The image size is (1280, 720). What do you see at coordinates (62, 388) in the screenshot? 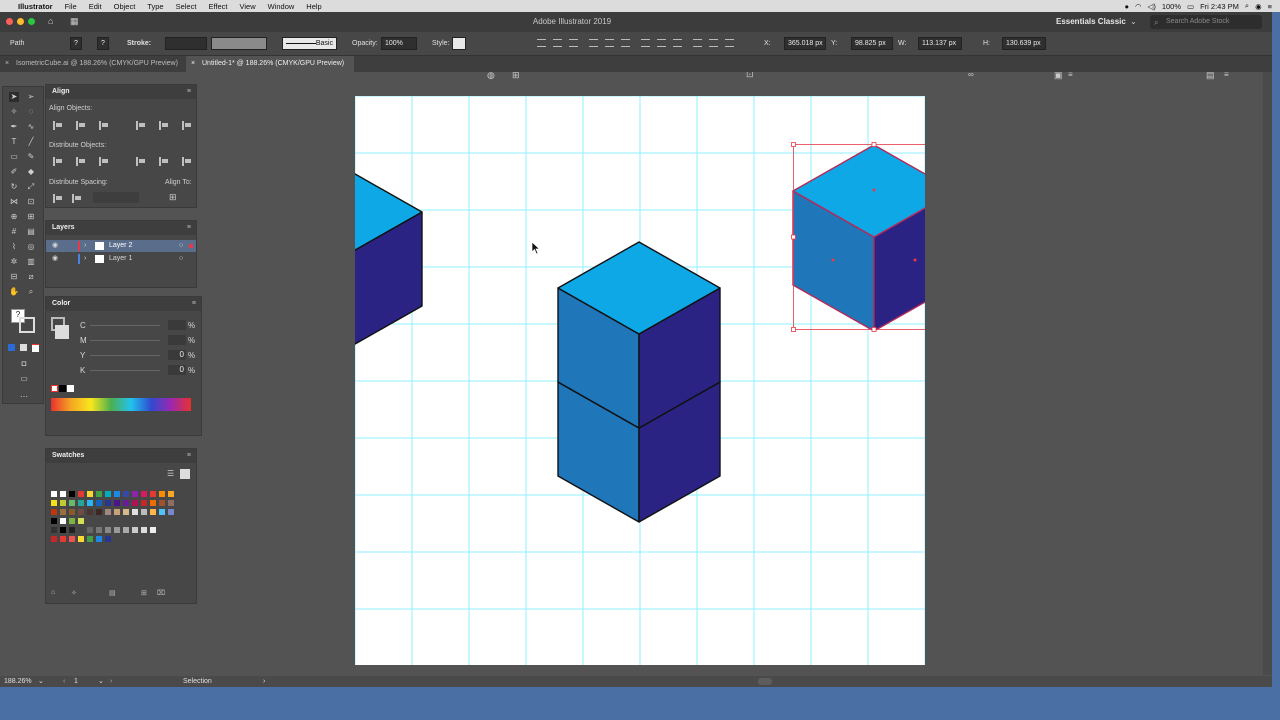
I see `black-swatch` at bounding box center [62, 388].